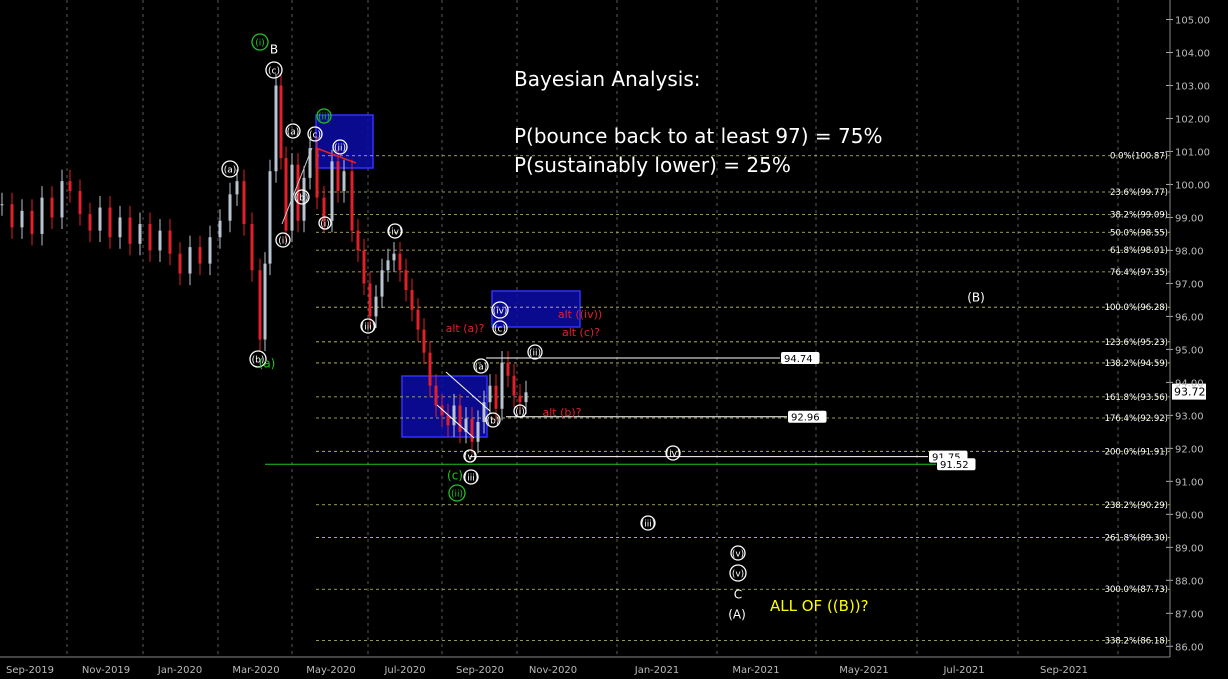 The image size is (1228, 679). I want to click on y-tick-label: 100.00, so click(1192, 185).